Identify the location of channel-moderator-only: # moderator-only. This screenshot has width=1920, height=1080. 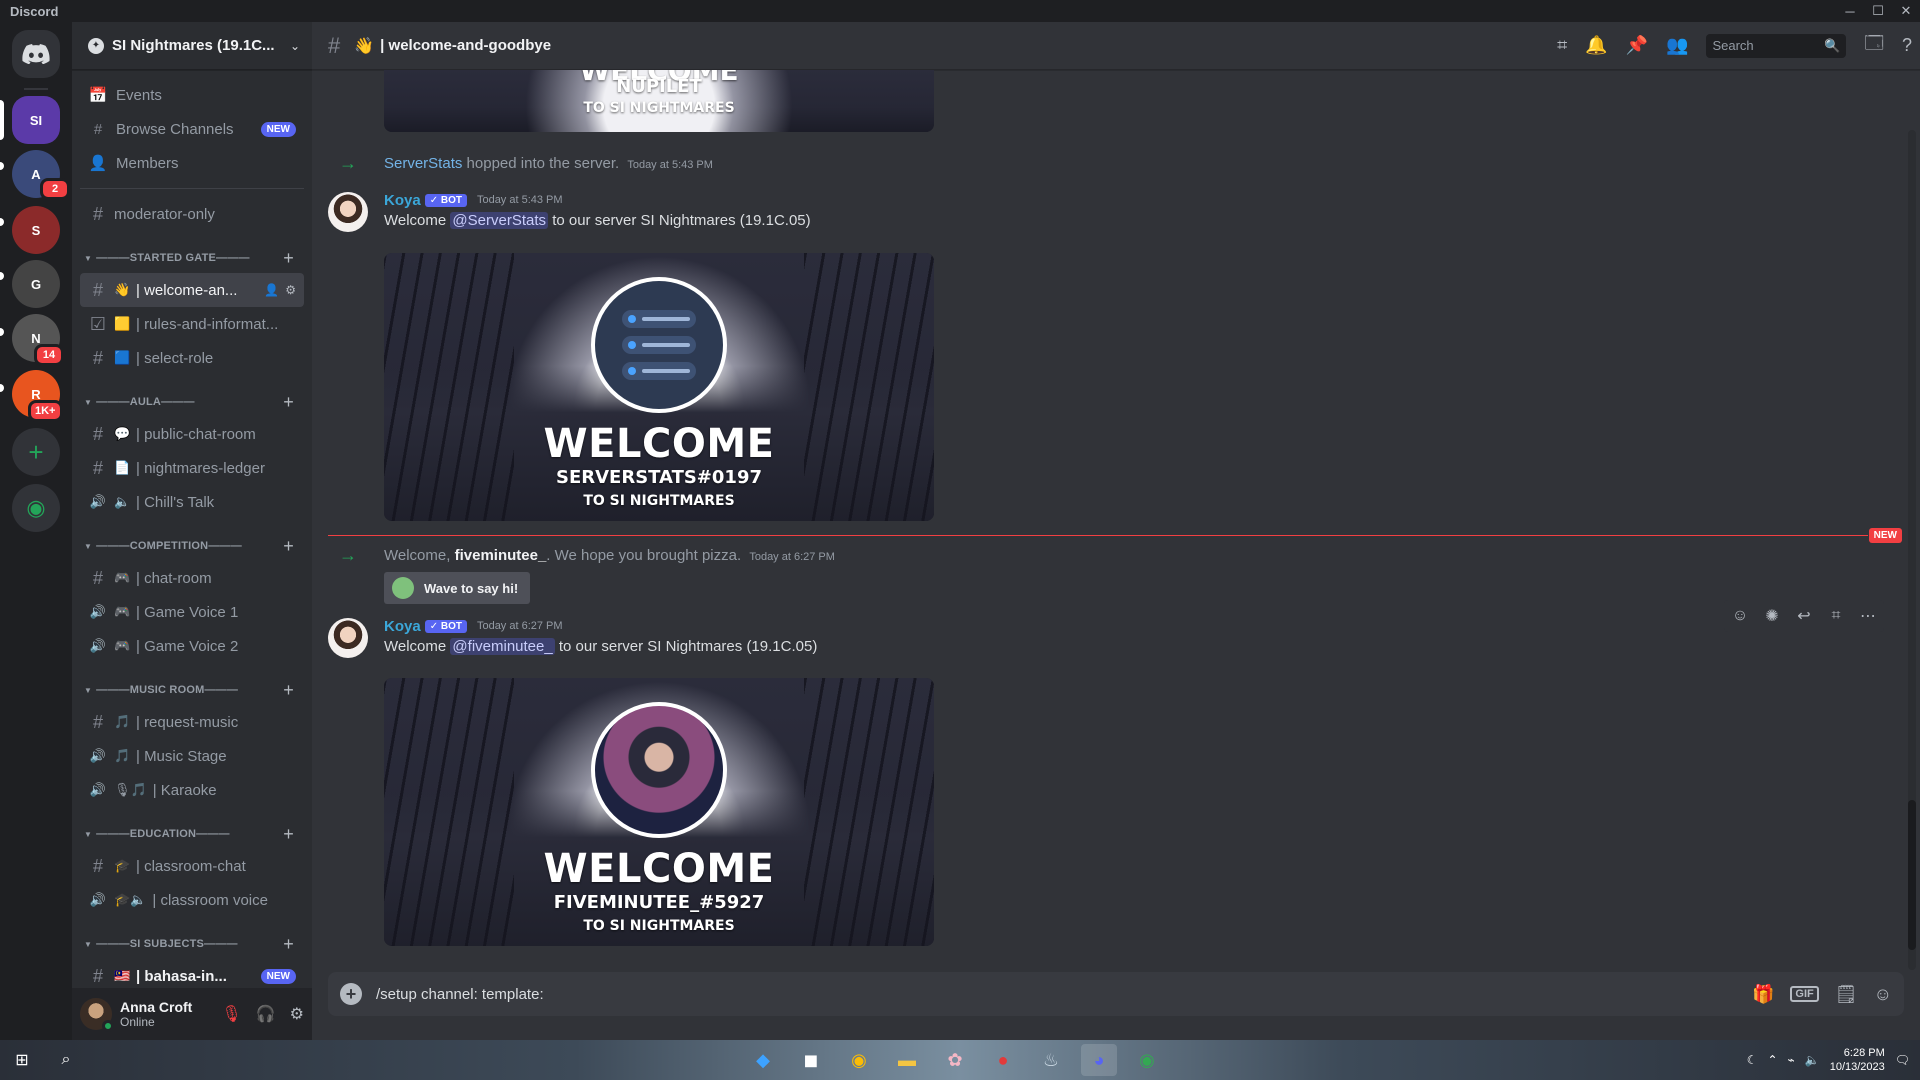
(192, 214).